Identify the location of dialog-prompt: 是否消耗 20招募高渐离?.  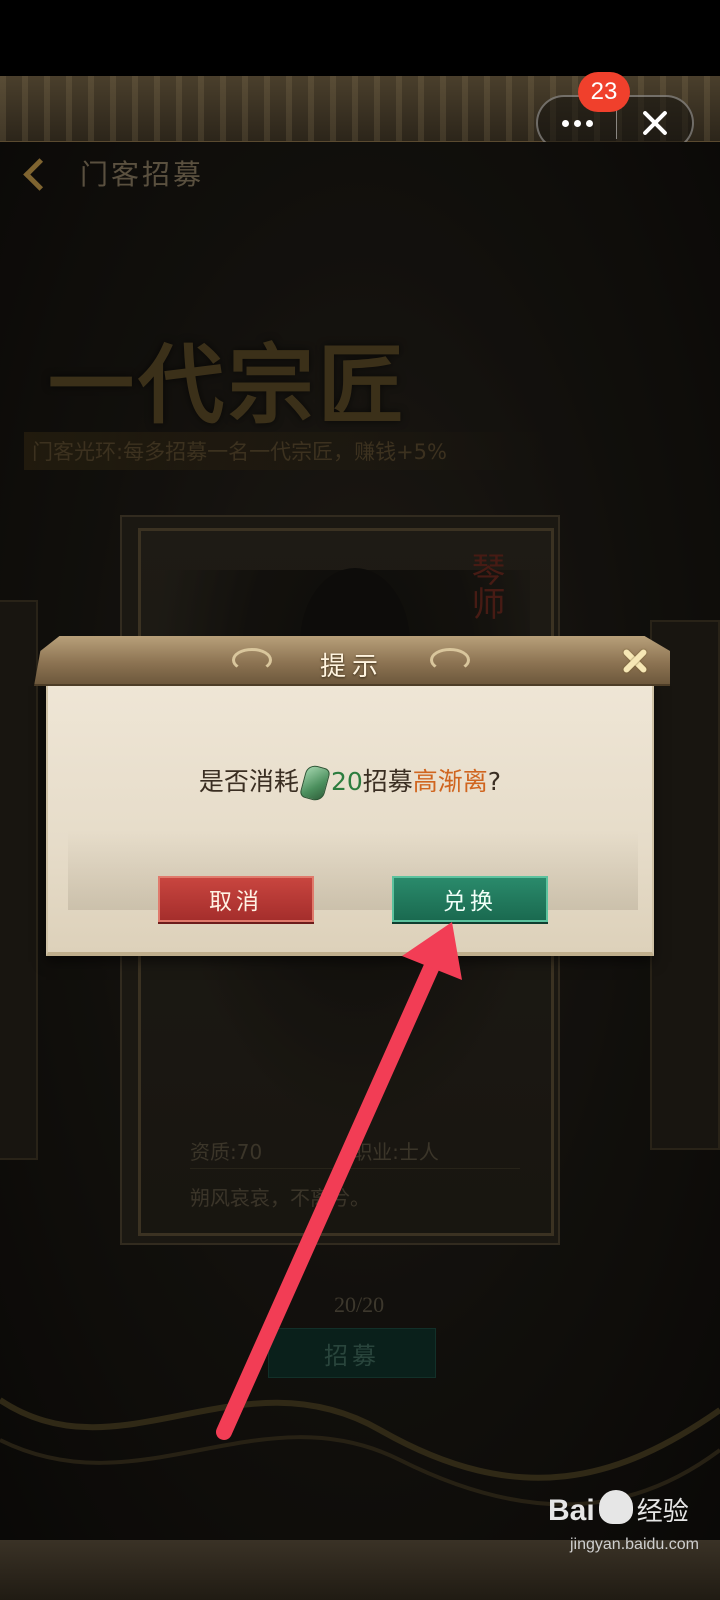
(350, 782).